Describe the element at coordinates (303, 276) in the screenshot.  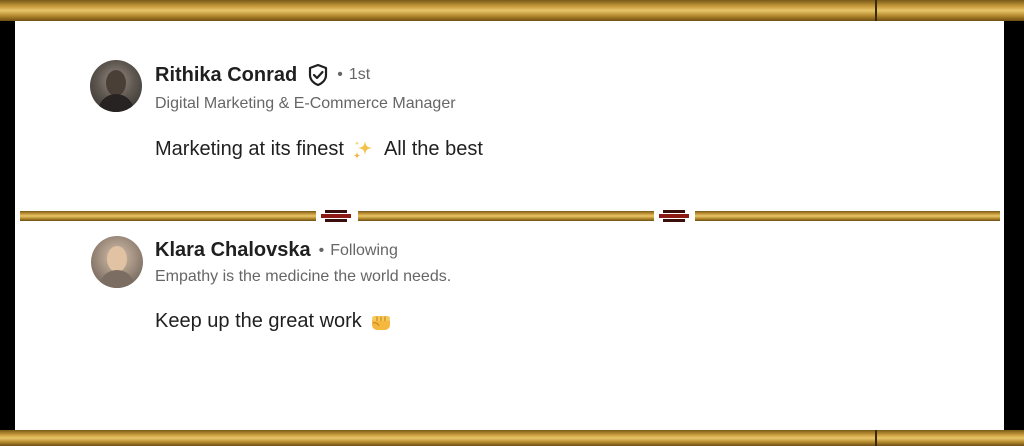
I see `author-headline: Empathy is the medicine the world needs.` at that location.